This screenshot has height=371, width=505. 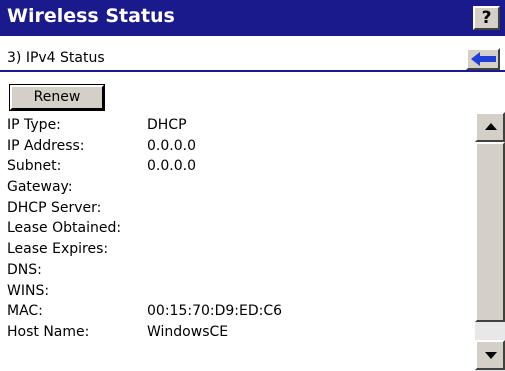 What do you see at coordinates (64, 228) in the screenshot?
I see `field-label: Lease Obtained:` at bounding box center [64, 228].